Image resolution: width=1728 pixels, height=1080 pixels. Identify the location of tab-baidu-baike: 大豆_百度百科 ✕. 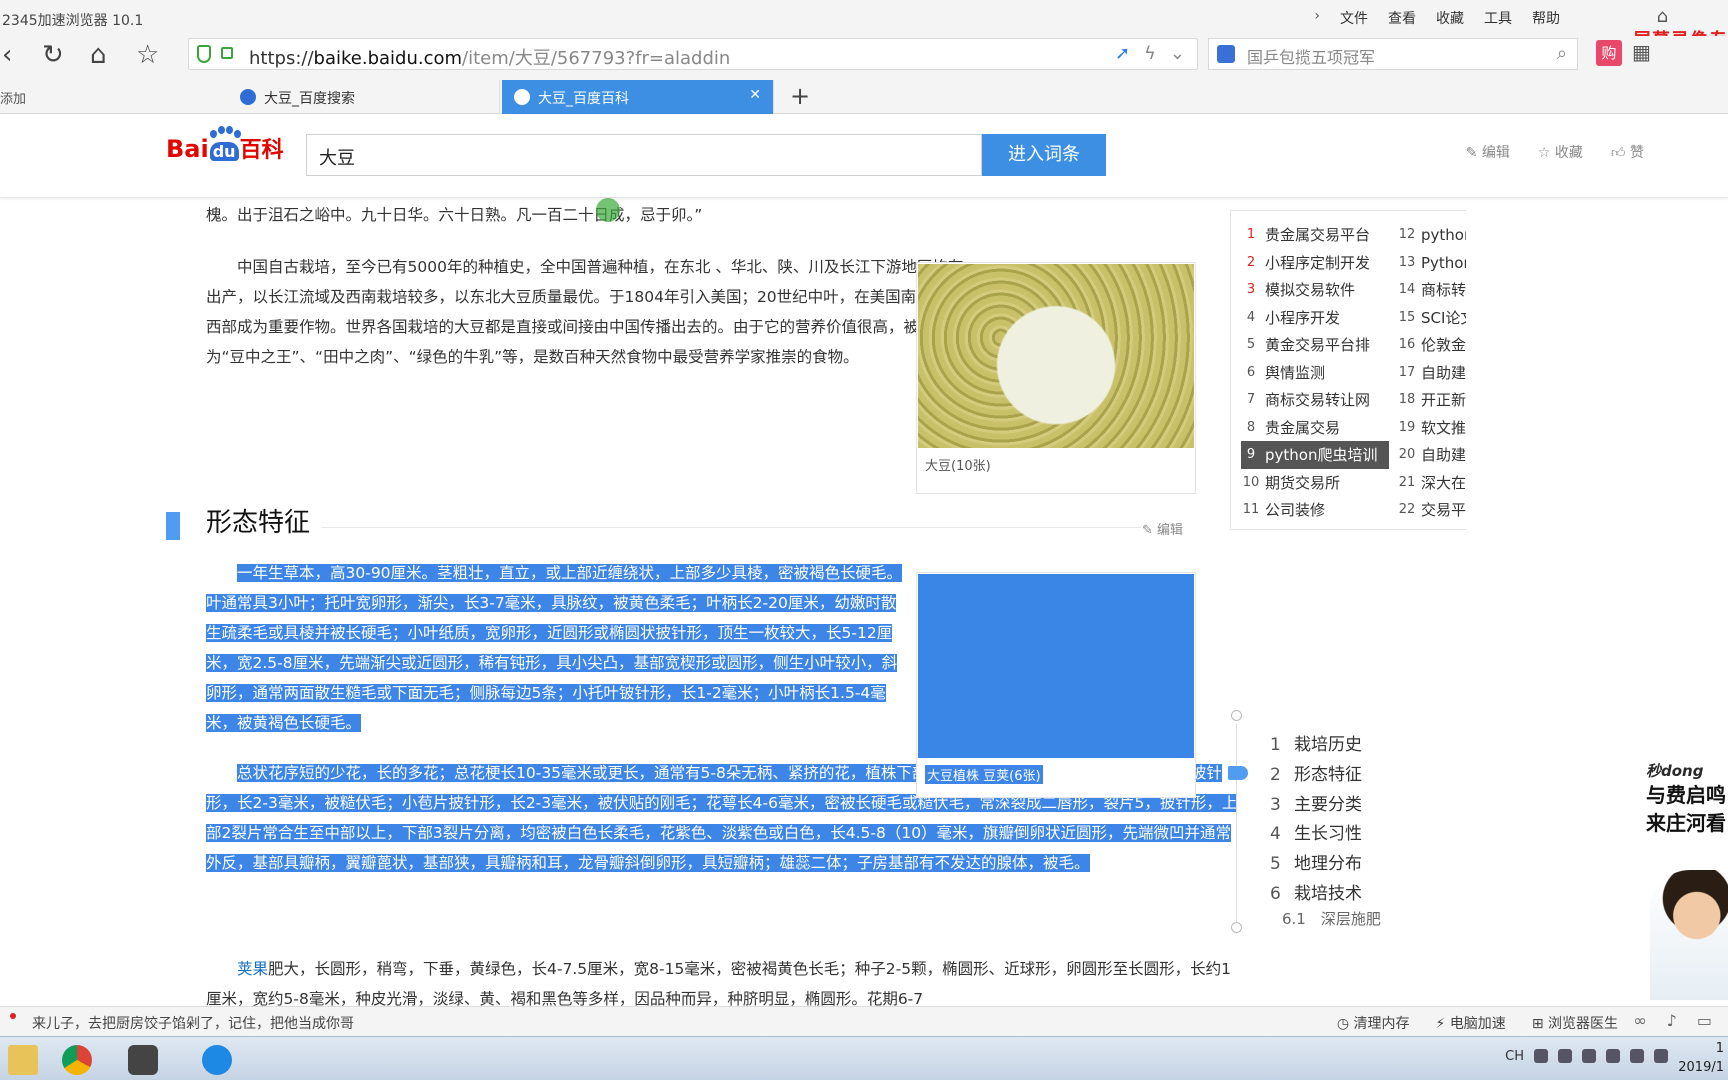
(638, 97).